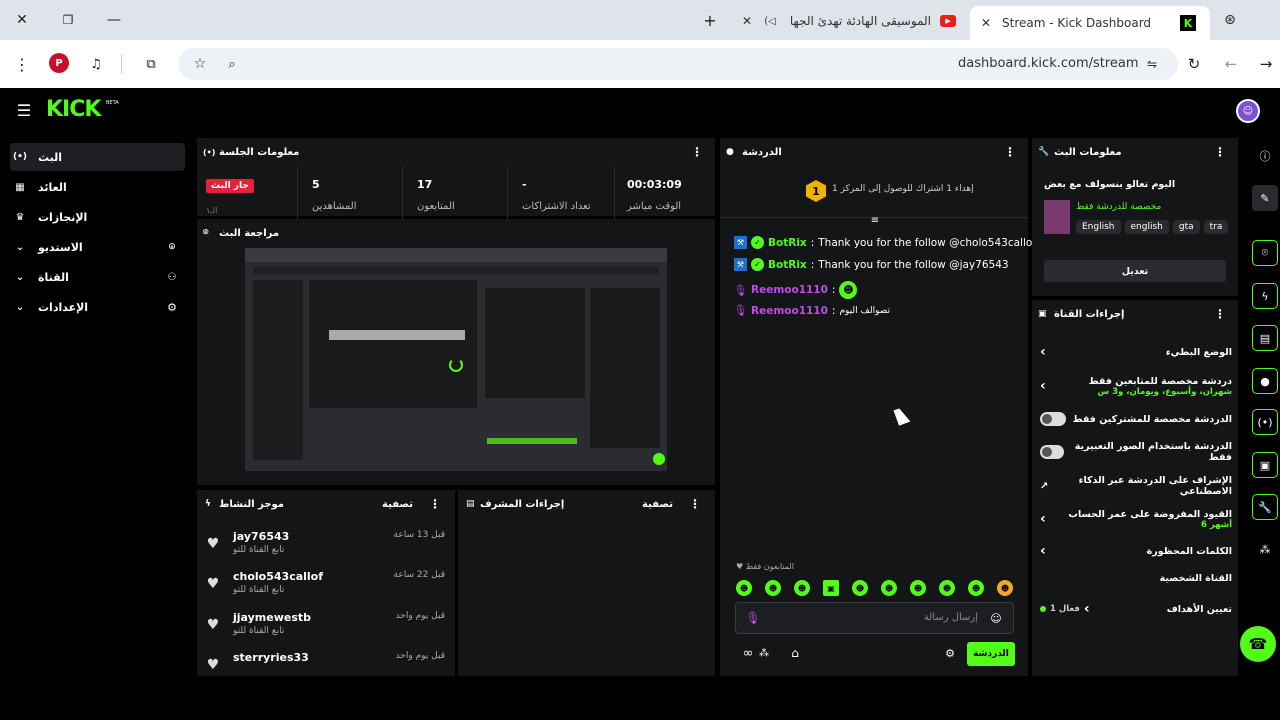 The image size is (1280, 720). Describe the element at coordinates (326, 504) in the screenshot. I see `panel-header: ϟ موجز النشاط تصفية ⋮` at that location.